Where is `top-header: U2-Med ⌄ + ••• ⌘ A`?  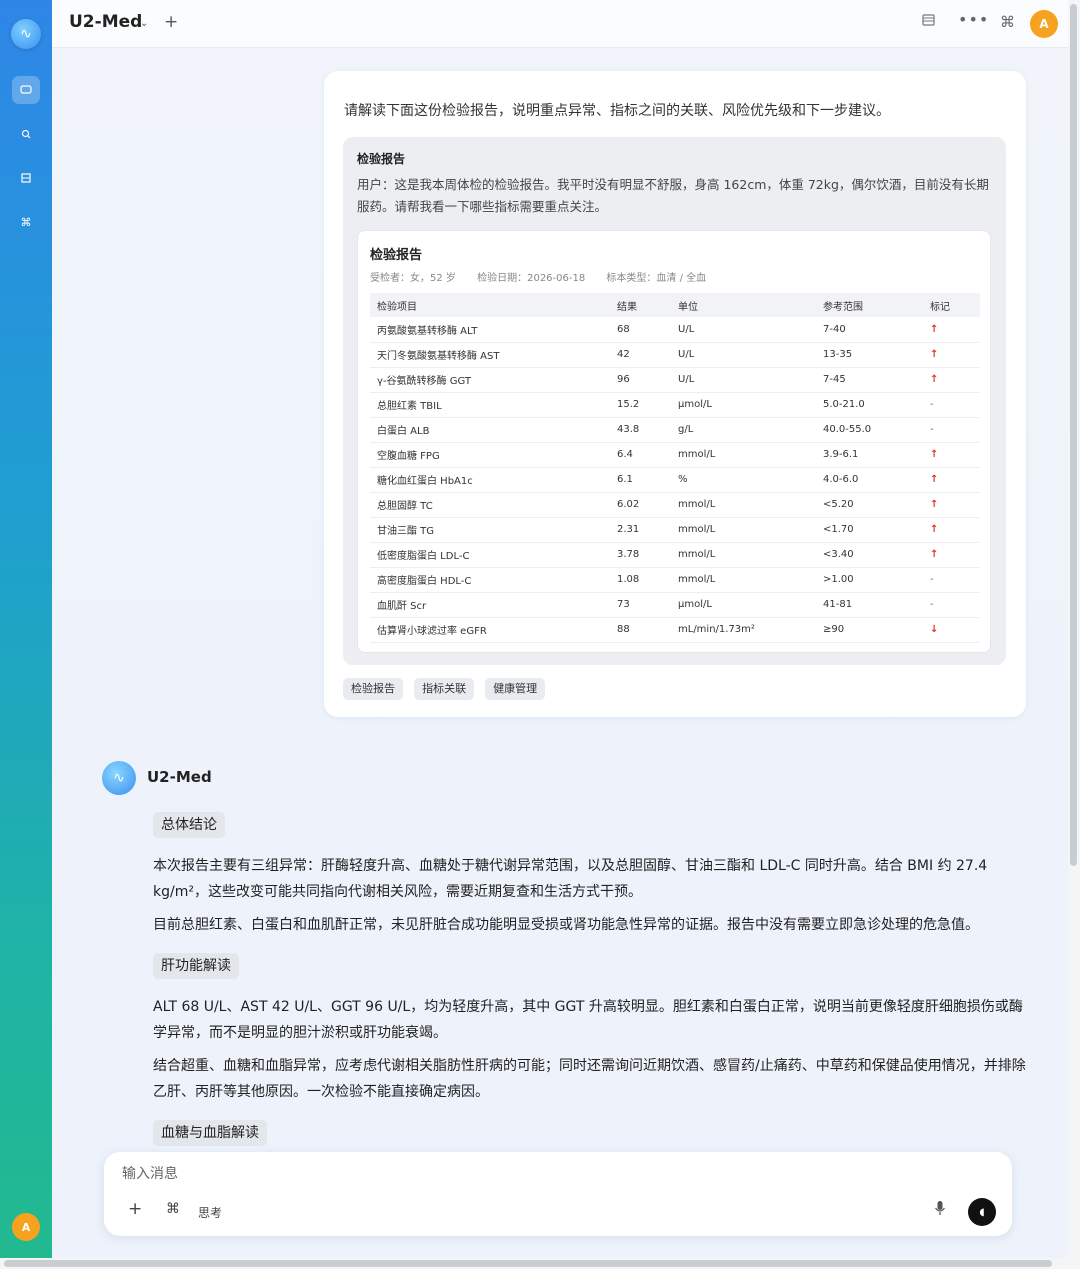 top-header: U2-Med ⌄ + ••• ⌘ A is located at coordinates (560, 24).